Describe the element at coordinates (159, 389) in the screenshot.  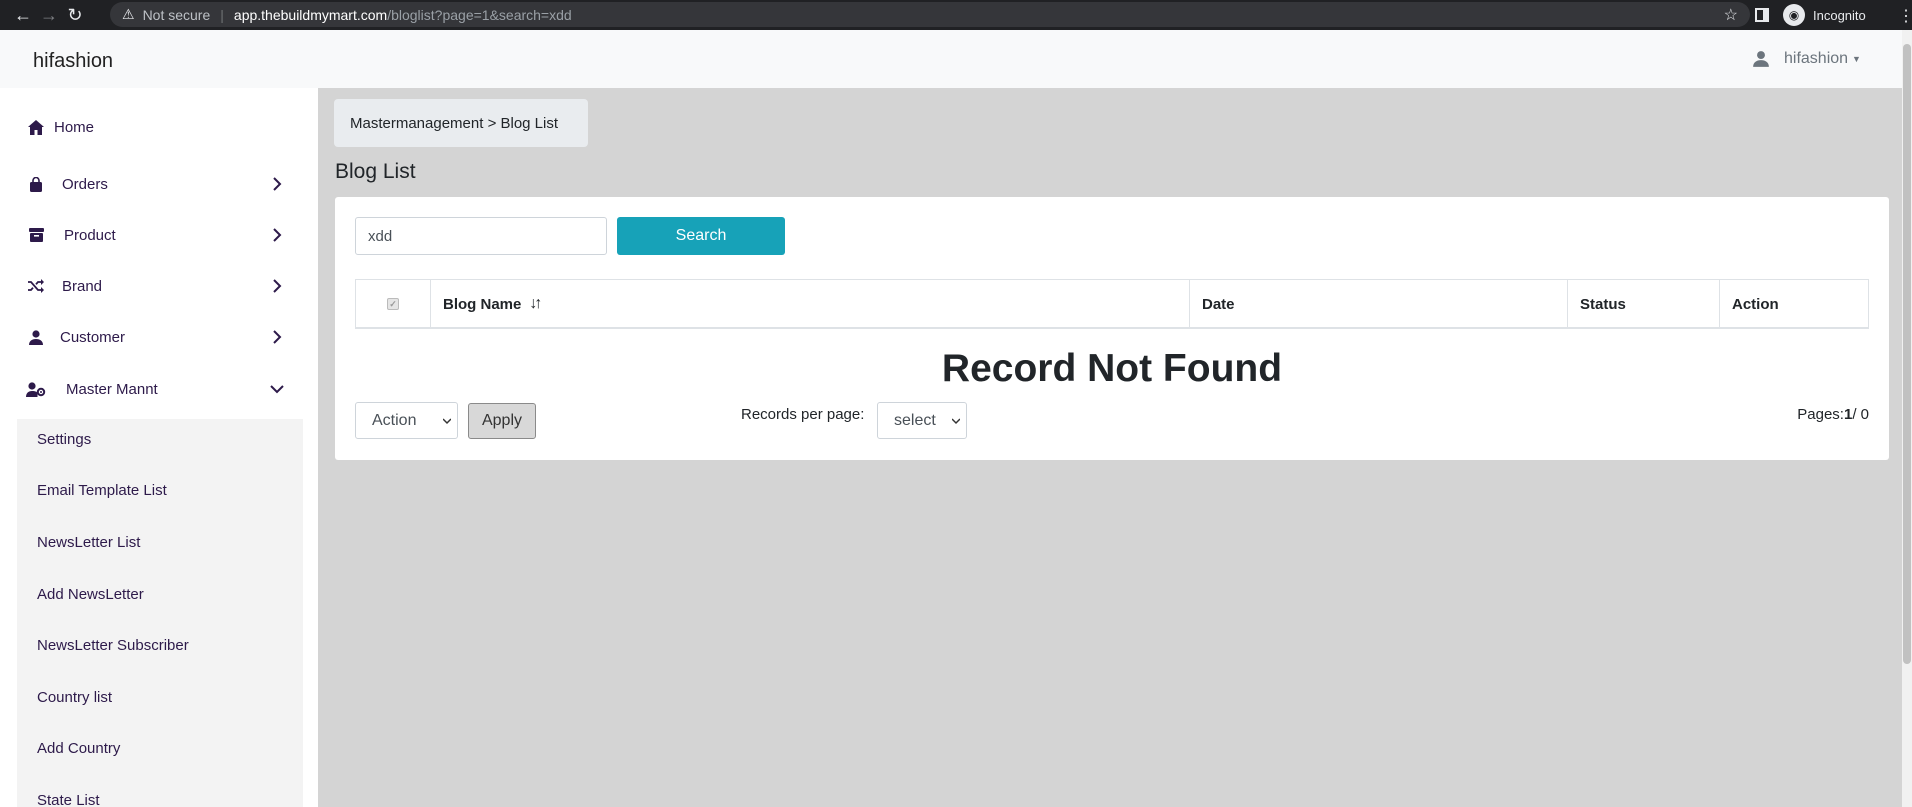
I see `sidebar-item-master-mannt: Master Mannt` at that location.